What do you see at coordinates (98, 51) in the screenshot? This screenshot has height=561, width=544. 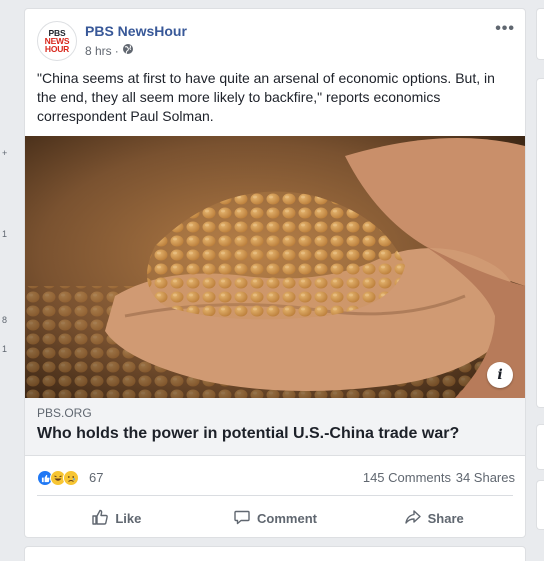 I see `post-timestamp: 8 hrs` at bounding box center [98, 51].